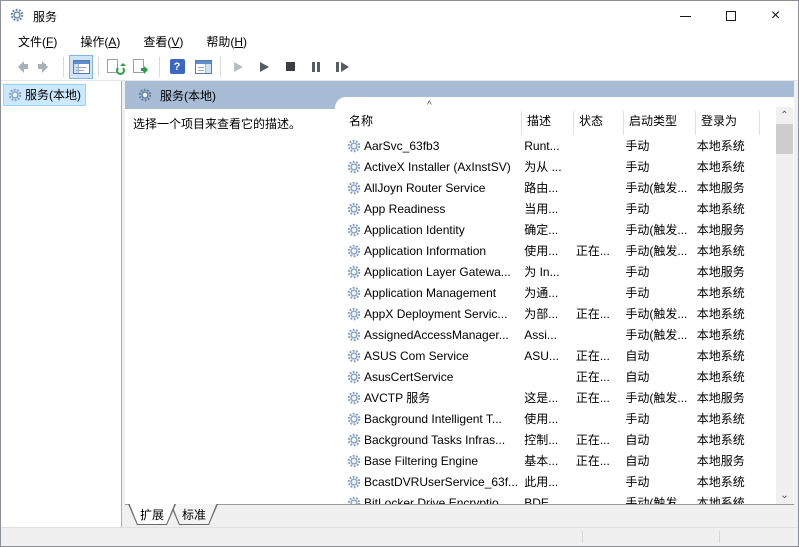  Describe the element at coordinates (290, 67) in the screenshot. I see `stop-service-button` at that location.